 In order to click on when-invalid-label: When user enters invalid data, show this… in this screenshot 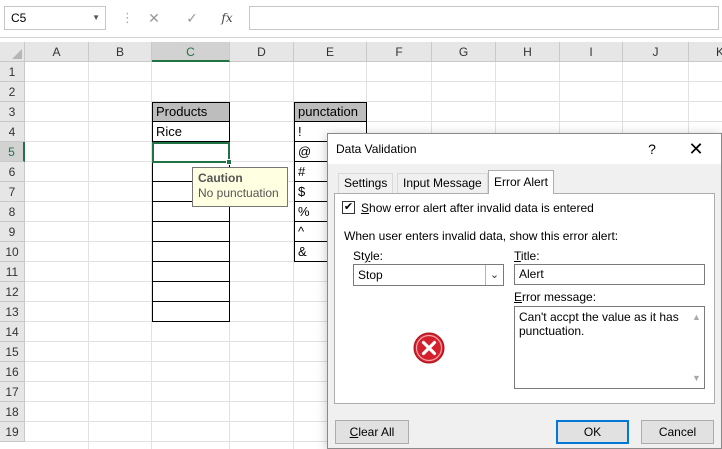, I will do `click(481, 236)`.